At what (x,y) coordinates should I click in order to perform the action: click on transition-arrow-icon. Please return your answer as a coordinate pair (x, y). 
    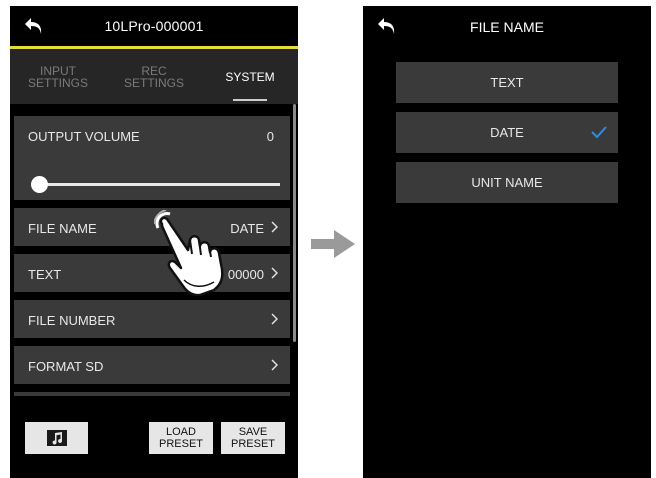
    Looking at the image, I should click on (333, 244).